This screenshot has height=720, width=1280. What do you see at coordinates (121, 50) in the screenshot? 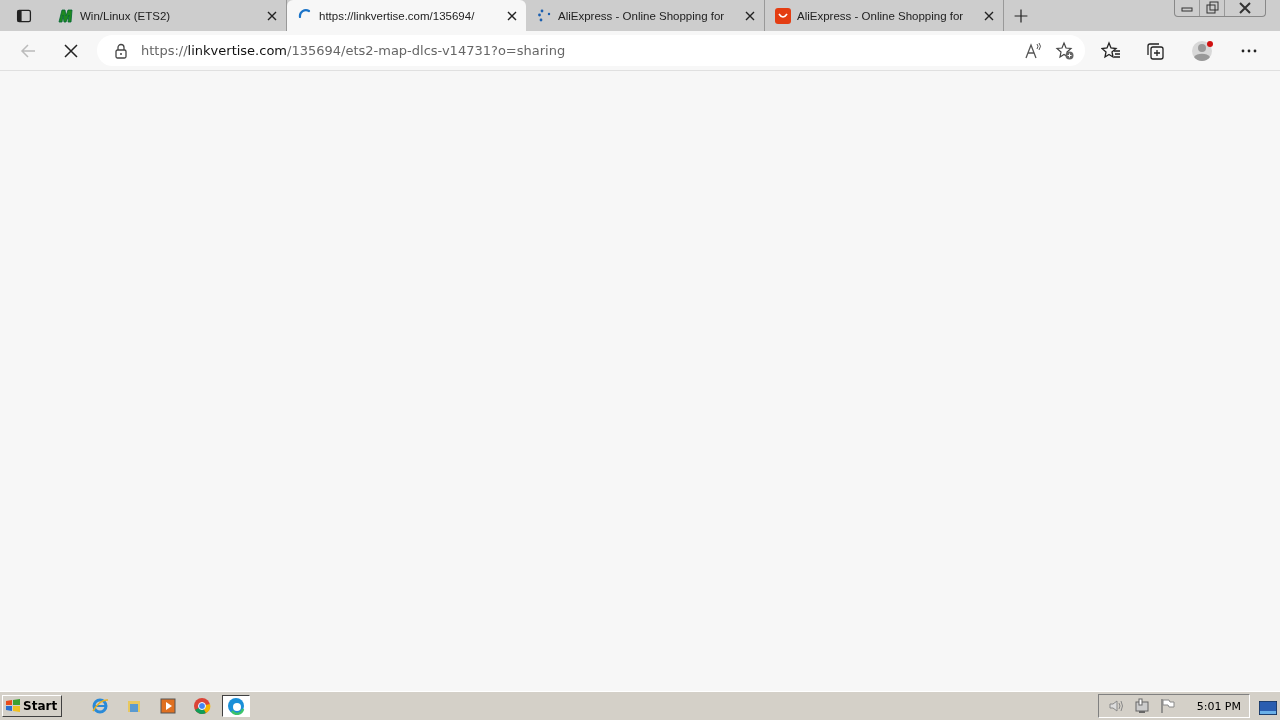
I see `lock-icon` at bounding box center [121, 50].